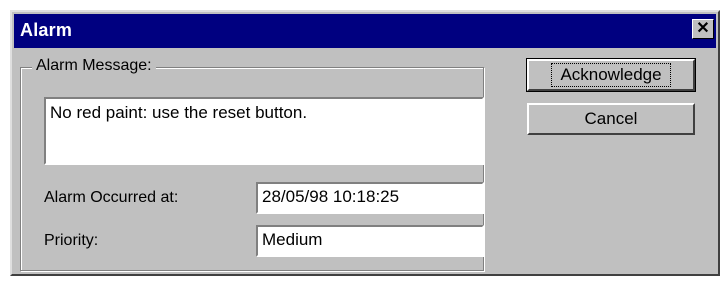  Describe the element at coordinates (370, 198) in the screenshot. I see `occurred-field: 28/05/98 10:18:25` at that location.